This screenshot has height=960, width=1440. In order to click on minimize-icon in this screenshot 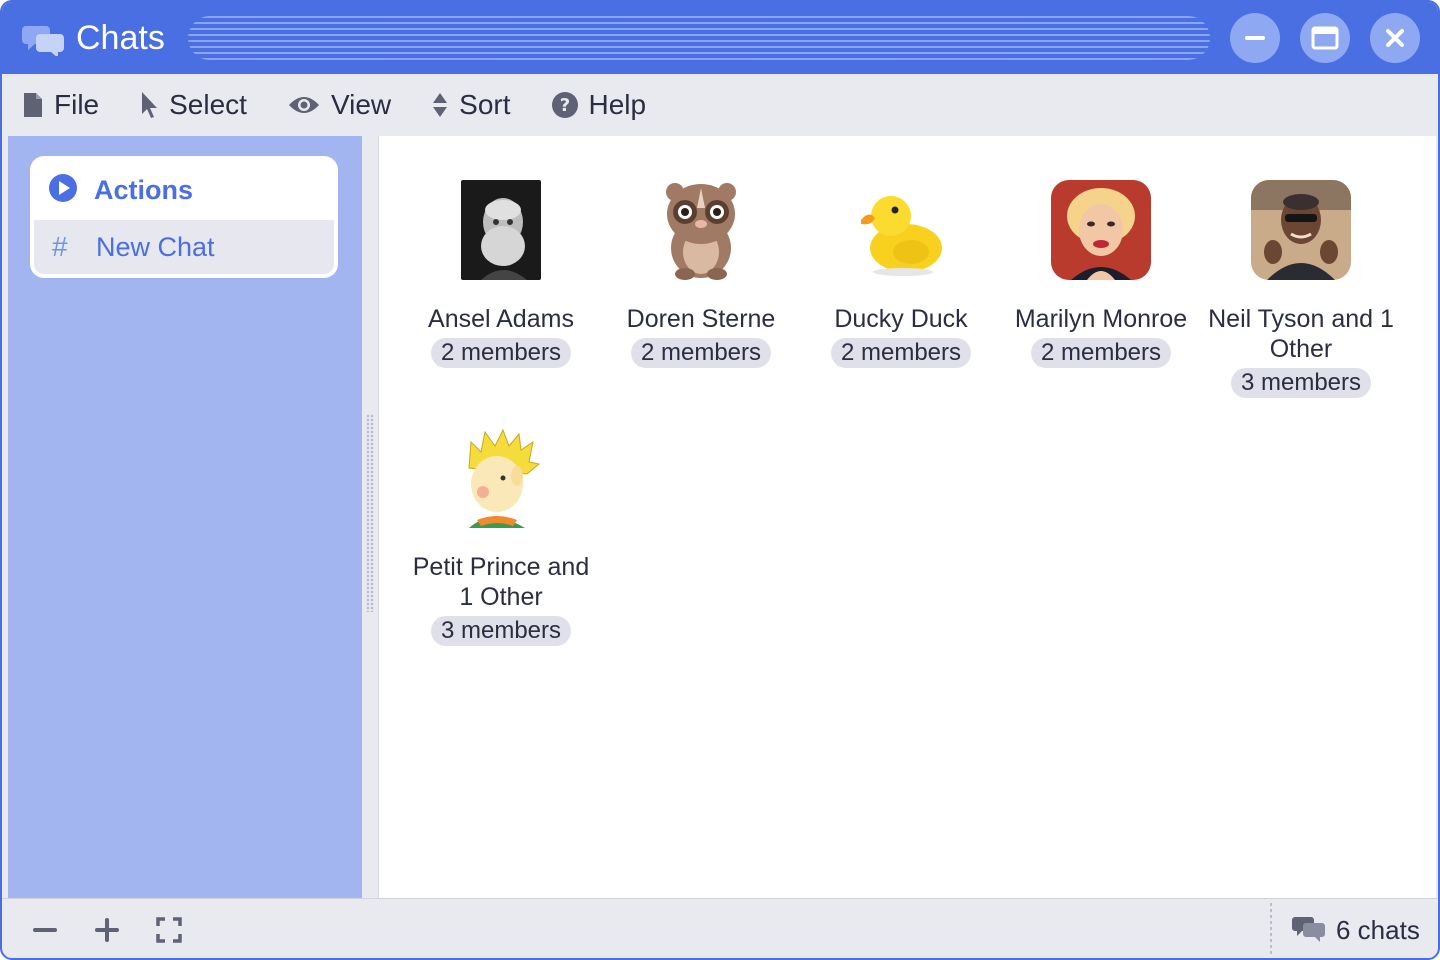, I will do `click(1255, 38)`.